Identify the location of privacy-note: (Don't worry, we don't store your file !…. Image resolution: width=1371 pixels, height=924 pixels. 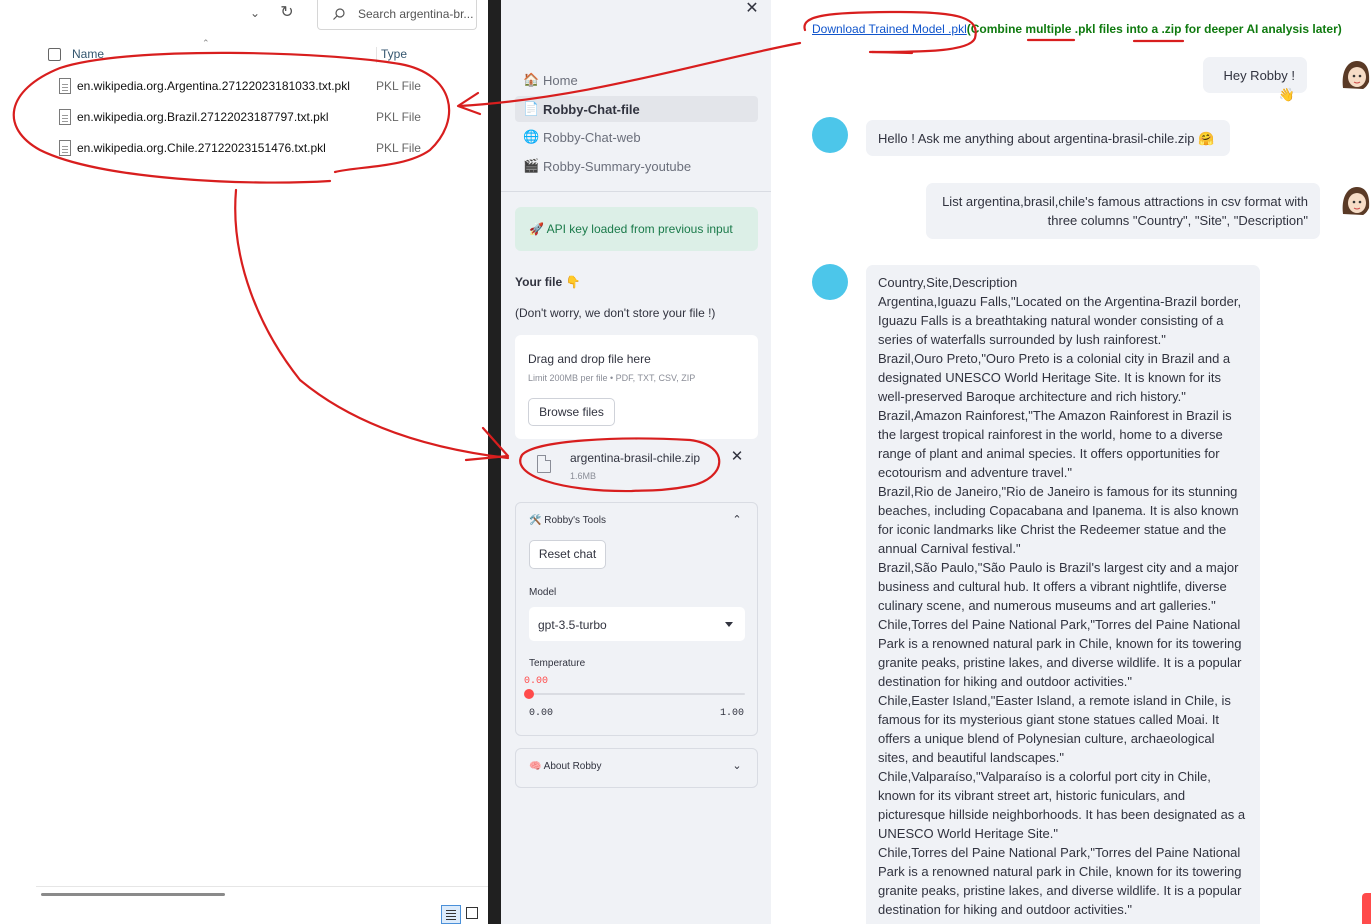
(615, 313).